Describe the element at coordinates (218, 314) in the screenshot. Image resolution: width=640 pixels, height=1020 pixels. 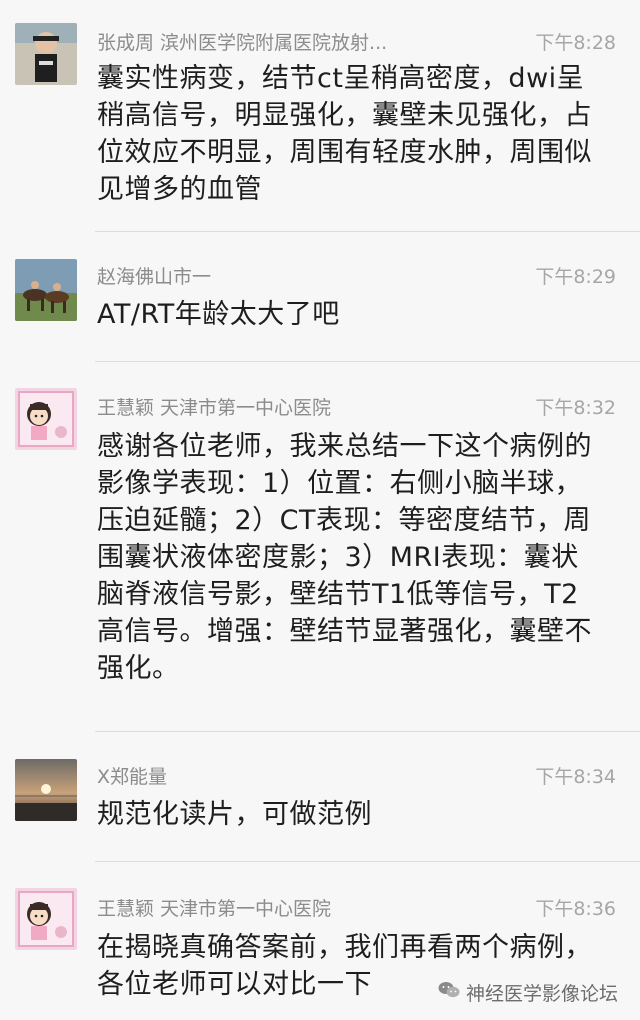
I see `message-text: AT/RT年龄太大了吧` at that location.